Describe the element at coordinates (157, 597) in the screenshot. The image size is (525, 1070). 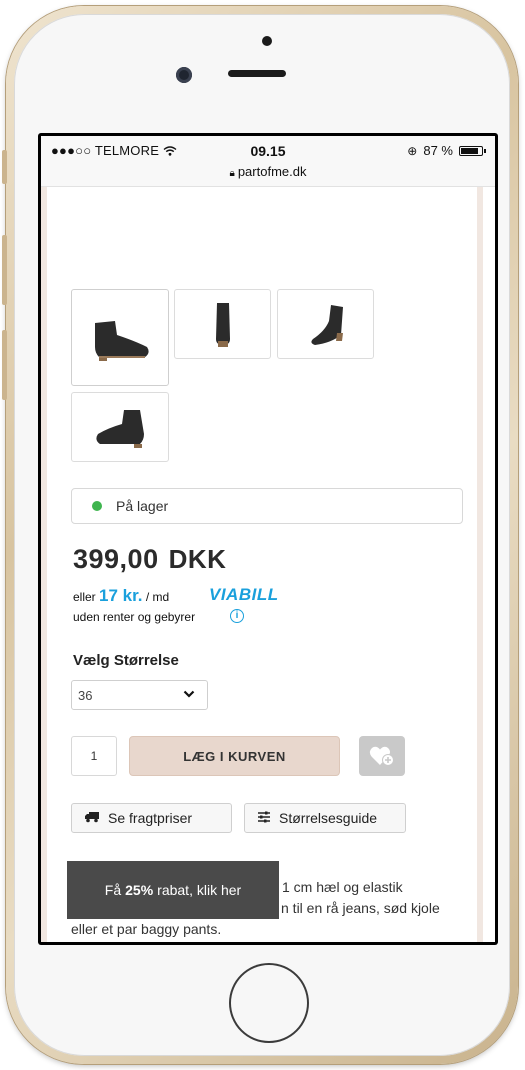
I see `finance-suffix: / md` at that location.